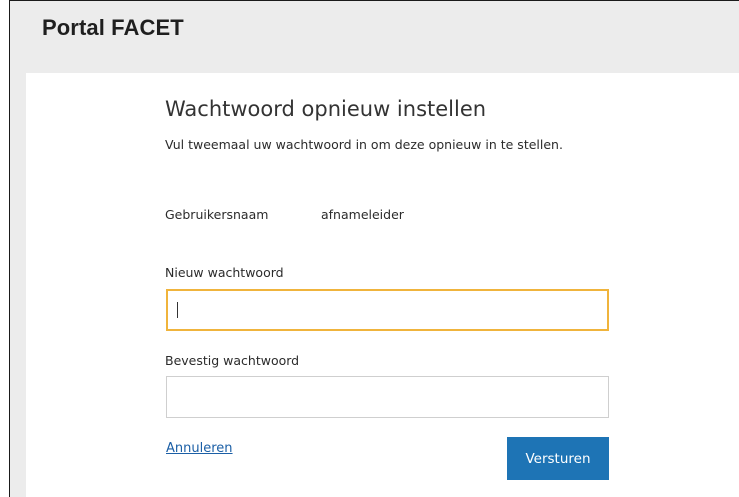  What do you see at coordinates (199, 448) in the screenshot?
I see `cancel-link: Annuleren` at bounding box center [199, 448].